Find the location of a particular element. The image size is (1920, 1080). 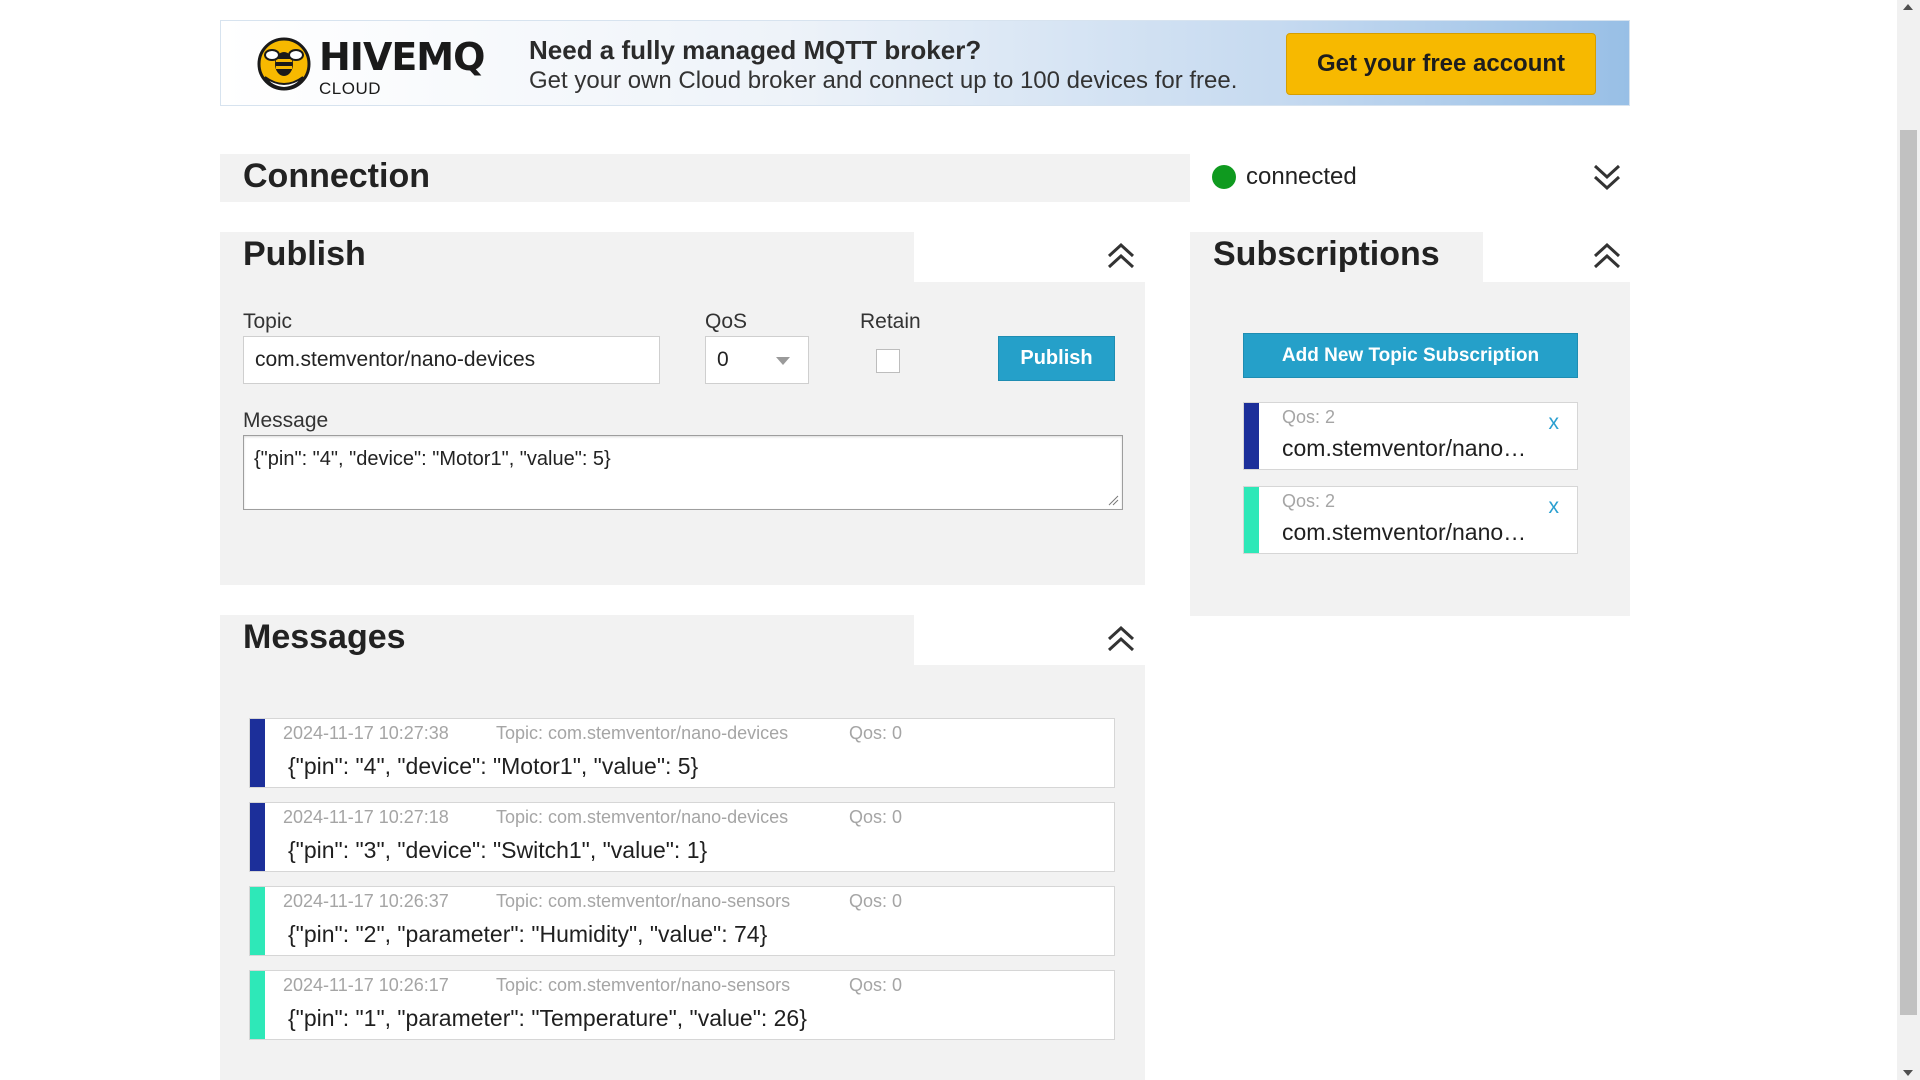

chevron-down-icon is located at coordinates (783, 361).